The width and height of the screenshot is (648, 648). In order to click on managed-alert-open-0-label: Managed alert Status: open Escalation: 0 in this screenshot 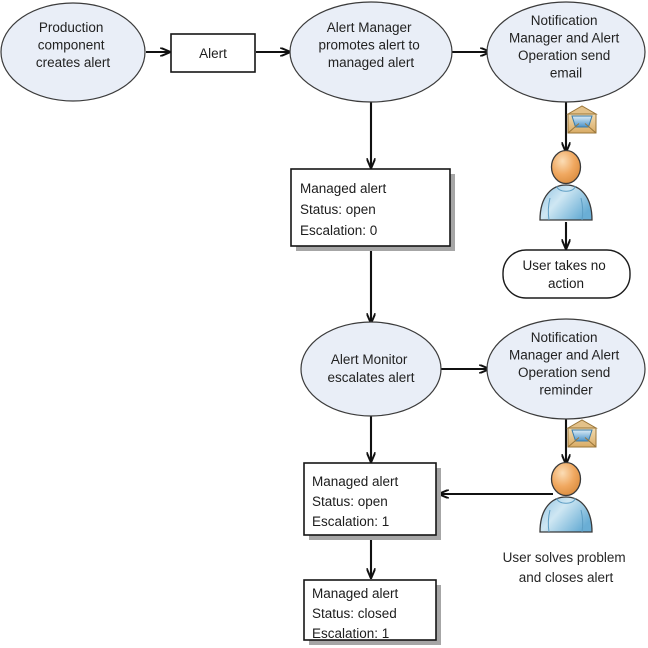, I will do `click(345, 209)`.